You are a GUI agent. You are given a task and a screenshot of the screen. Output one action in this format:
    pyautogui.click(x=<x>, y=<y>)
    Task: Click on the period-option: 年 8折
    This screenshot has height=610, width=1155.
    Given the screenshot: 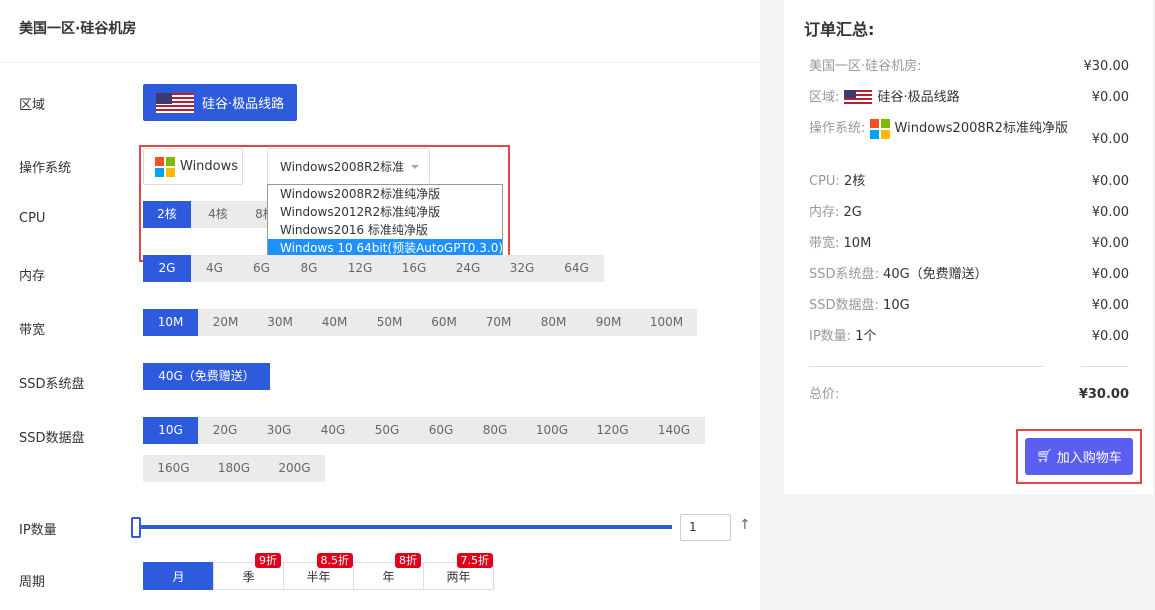 What is the action you would take?
    pyautogui.click(x=388, y=571)
    